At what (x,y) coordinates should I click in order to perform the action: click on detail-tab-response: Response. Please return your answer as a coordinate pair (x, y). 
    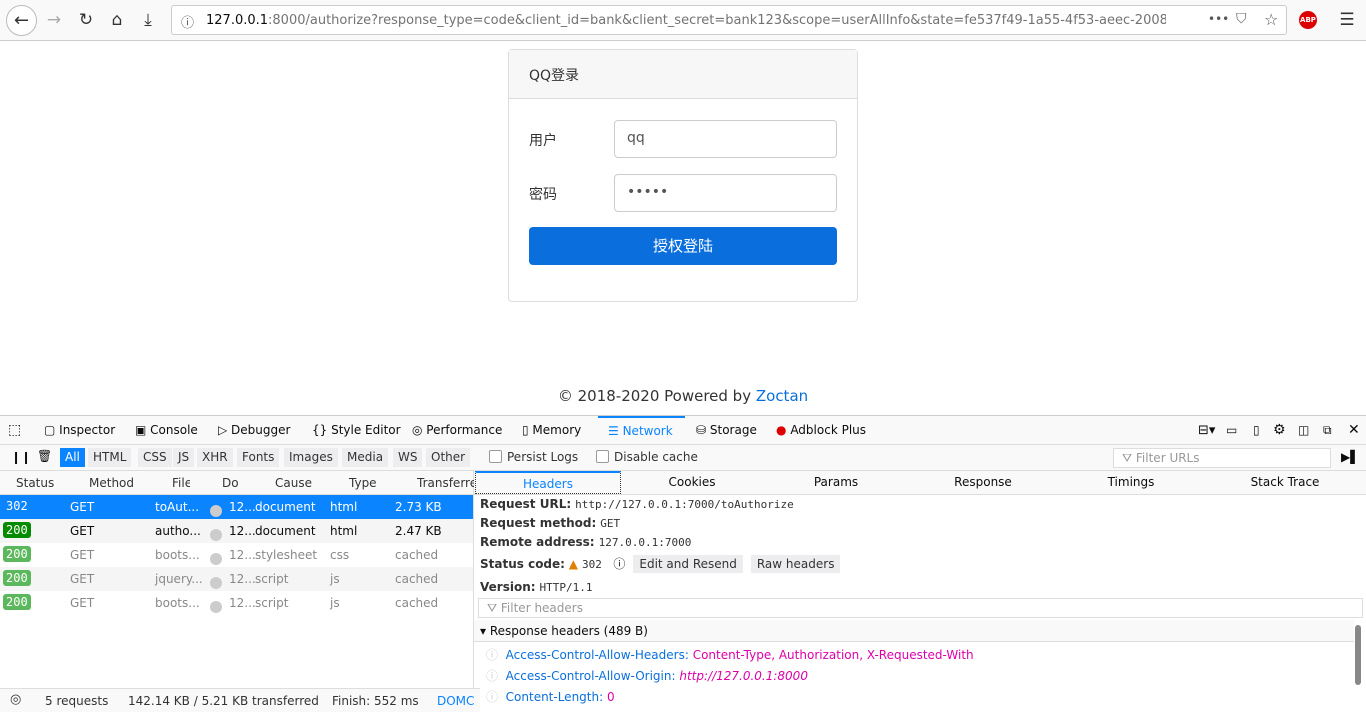
    Looking at the image, I should click on (983, 482).